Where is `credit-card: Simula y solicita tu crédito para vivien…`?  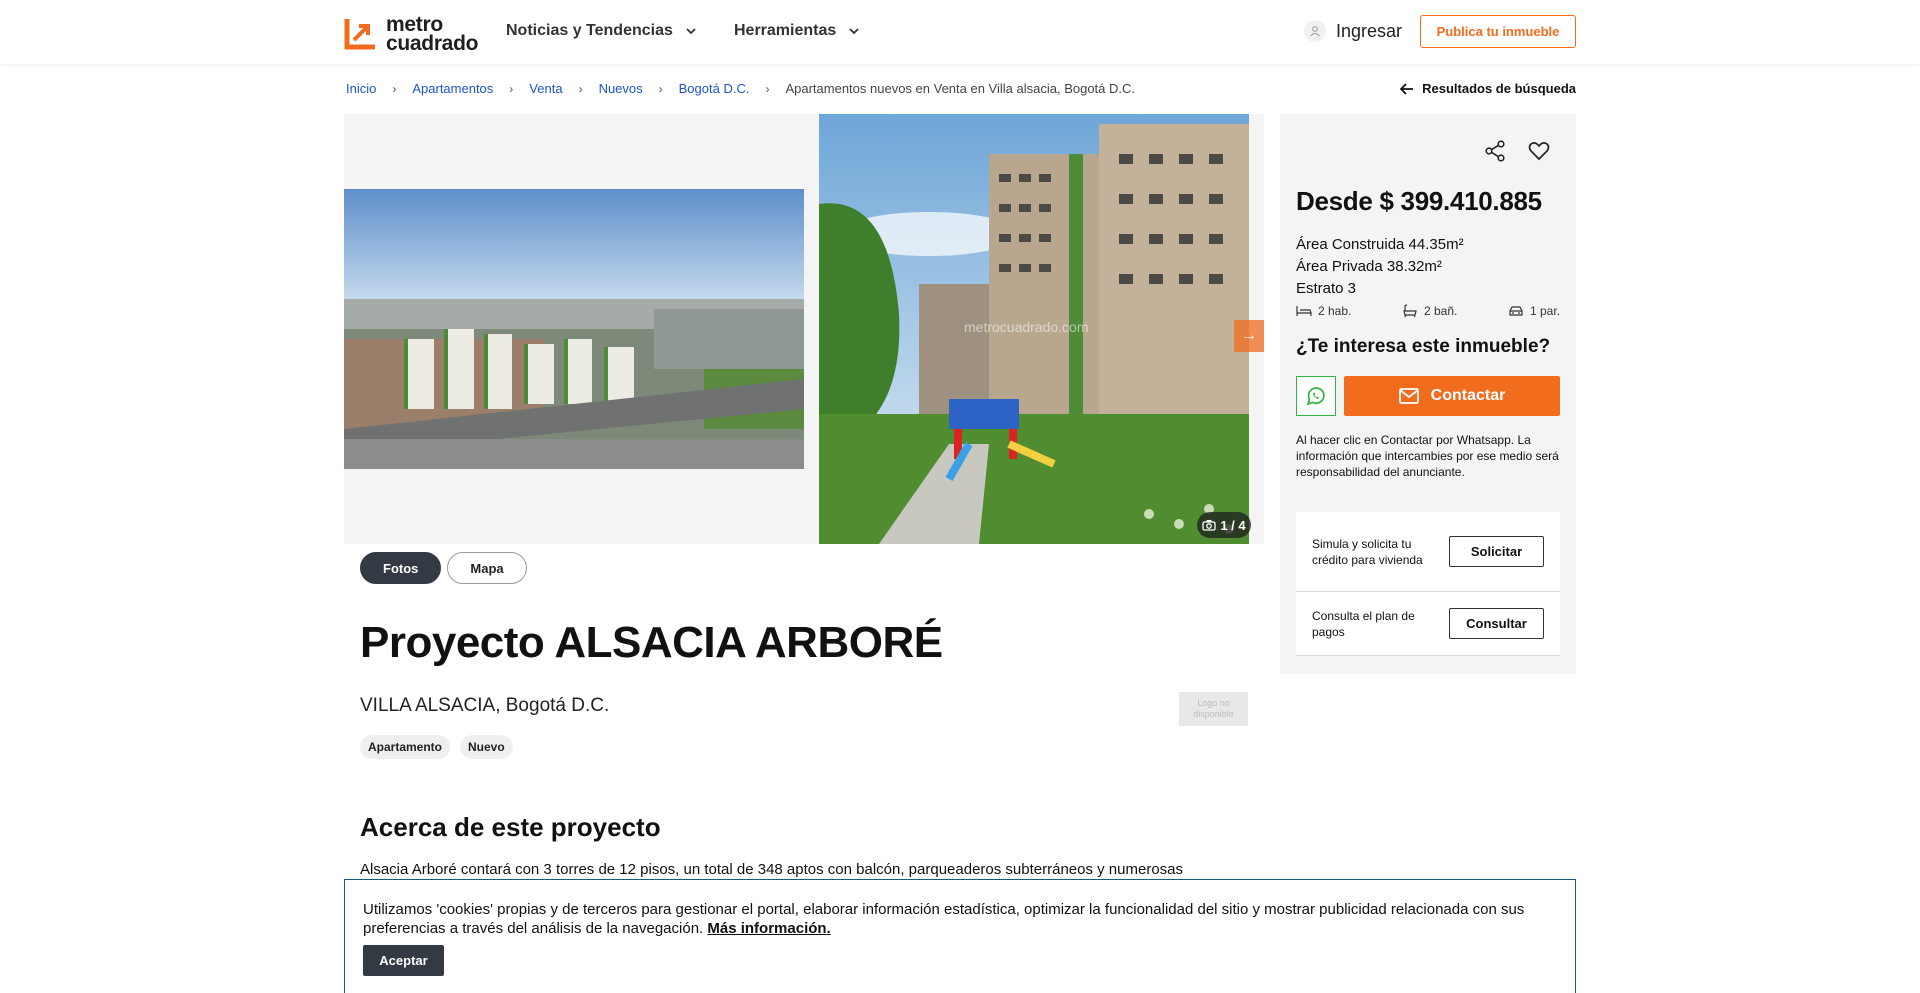 credit-card: Simula y solicita tu crédito para vivien… is located at coordinates (1428, 552).